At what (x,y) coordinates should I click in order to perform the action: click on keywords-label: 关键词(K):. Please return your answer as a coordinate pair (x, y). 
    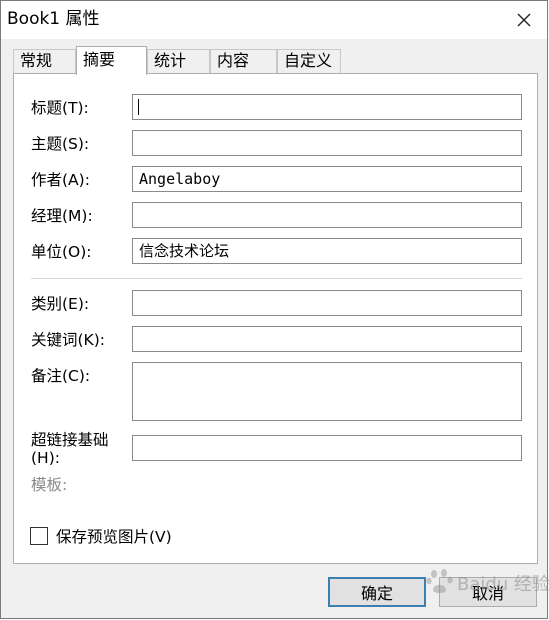
    Looking at the image, I should click on (68, 340).